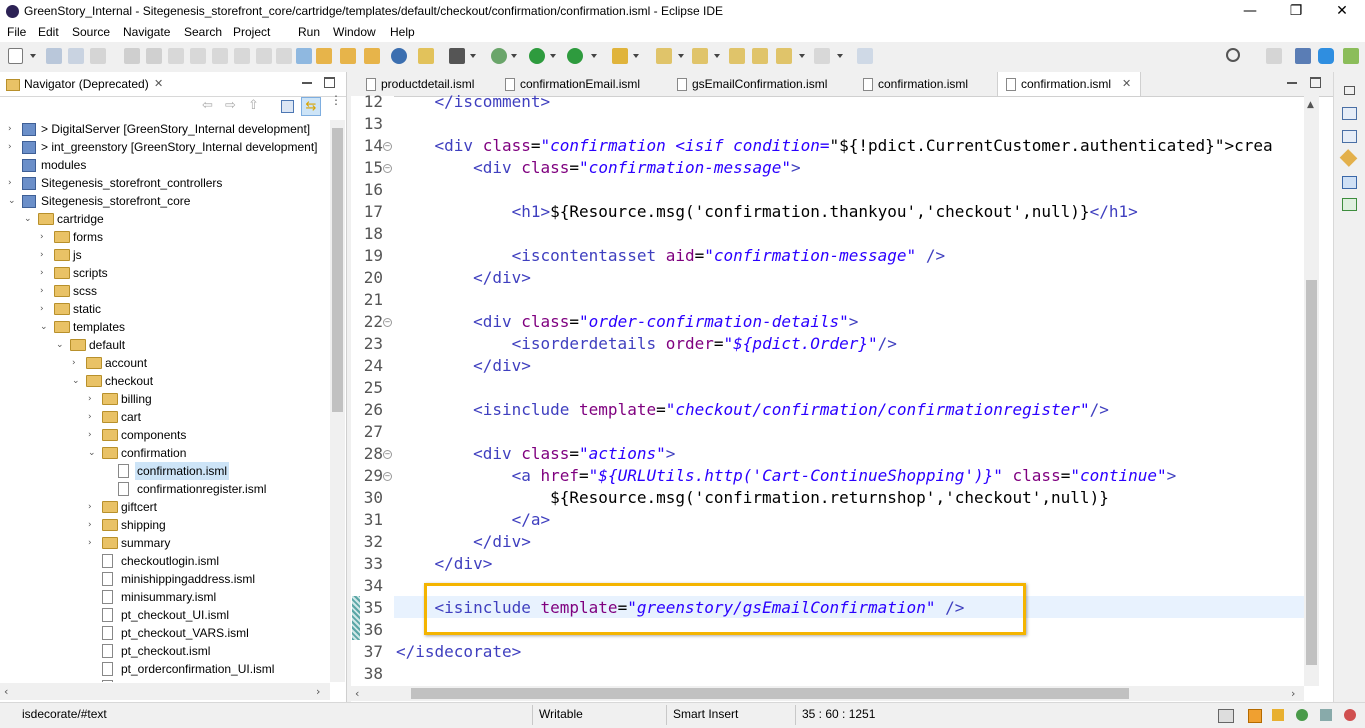 This screenshot has width=1365, height=728. I want to click on code-line: </isdecorate>, so click(458, 652).